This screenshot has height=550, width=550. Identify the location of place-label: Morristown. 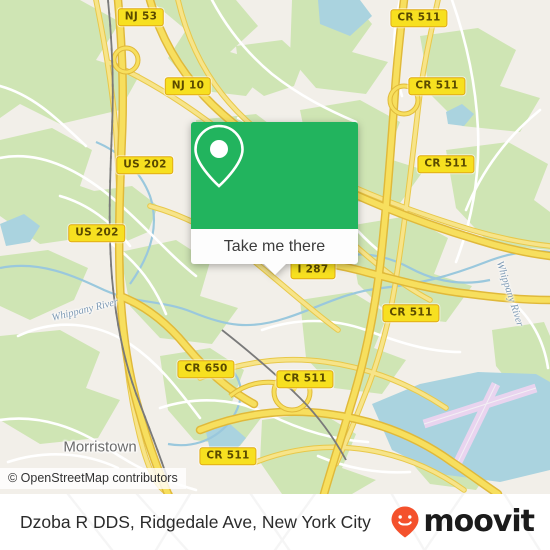
(100, 447).